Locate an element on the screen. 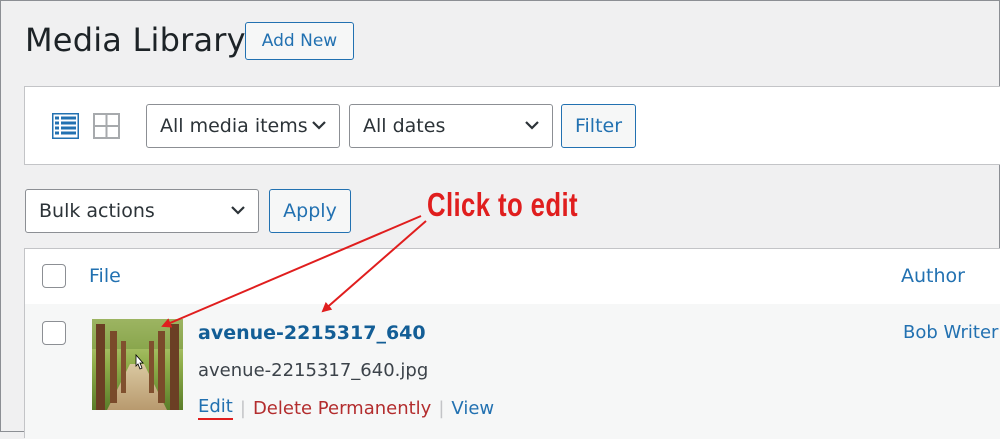 Image resolution: width=1000 pixels, height=439 pixels. media-filename: avenue-2215317_640.jpg is located at coordinates (313, 370).